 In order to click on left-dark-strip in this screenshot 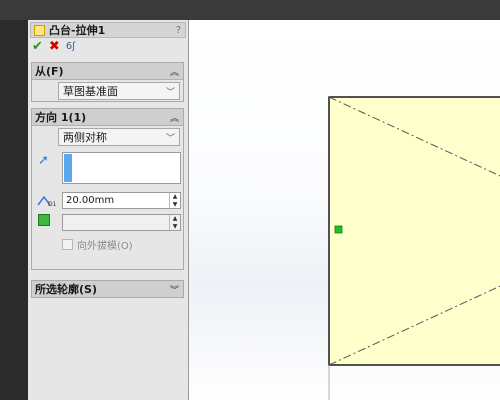, I will do `click(14, 210)`.